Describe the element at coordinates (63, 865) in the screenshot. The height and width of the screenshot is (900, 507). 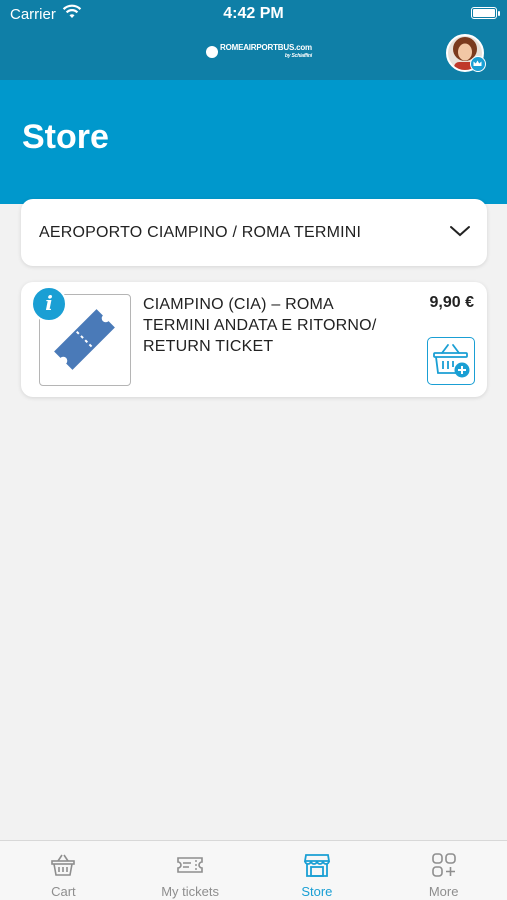
I see `basket-icon` at that location.